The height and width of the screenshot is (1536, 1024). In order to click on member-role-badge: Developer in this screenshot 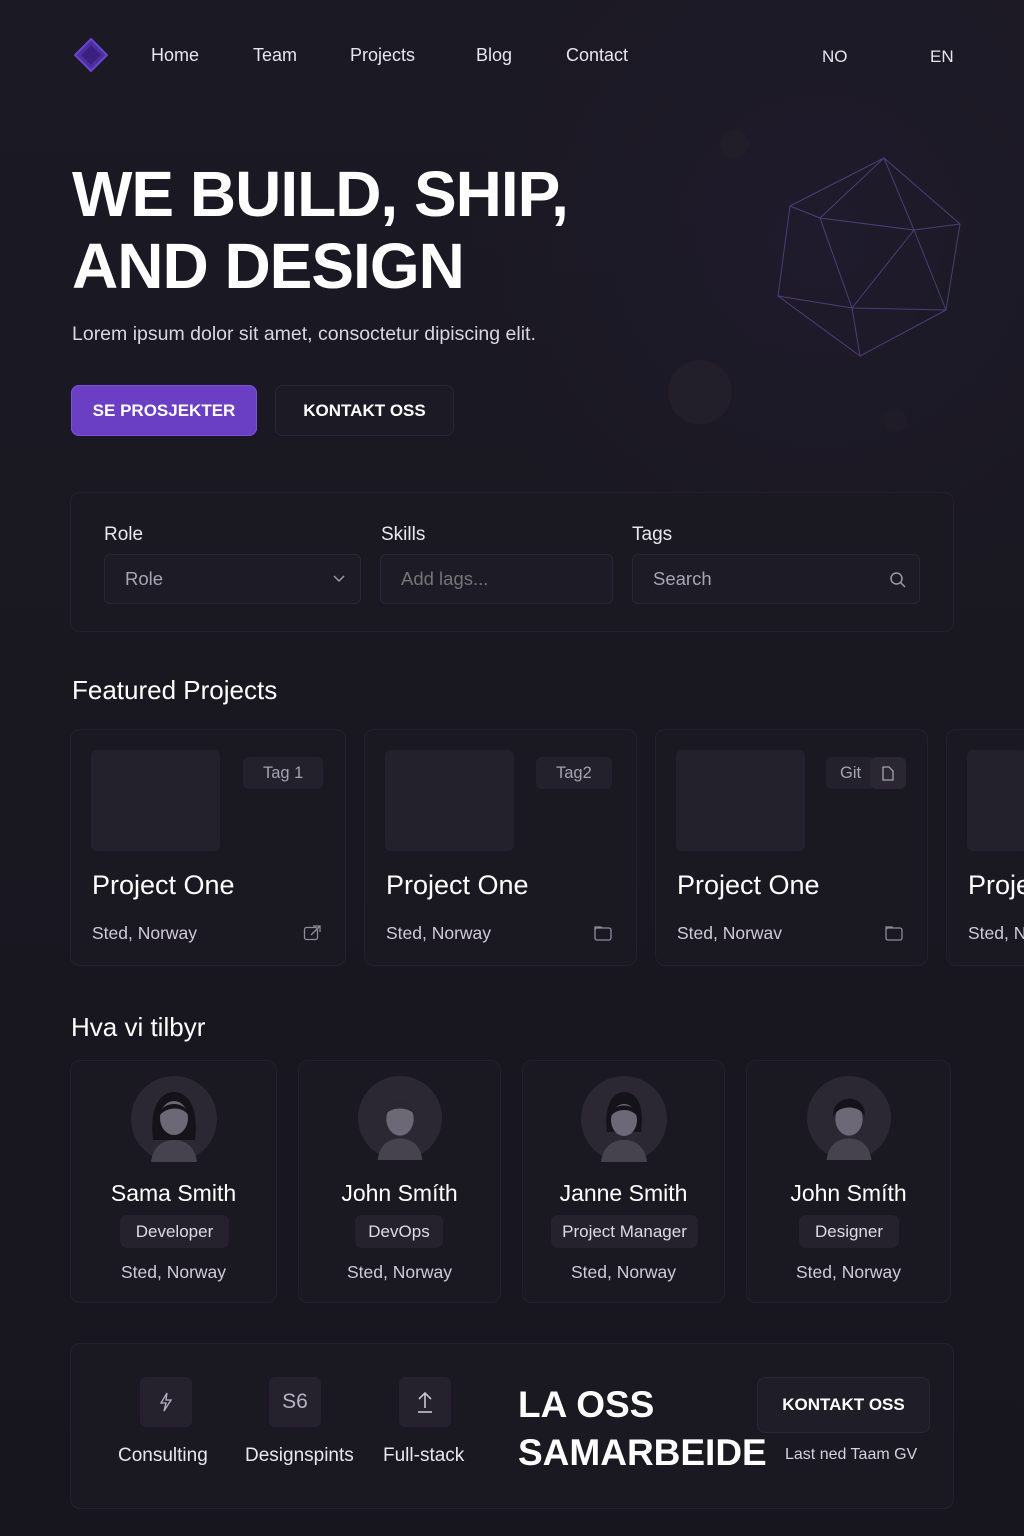, I will do `click(174, 1231)`.